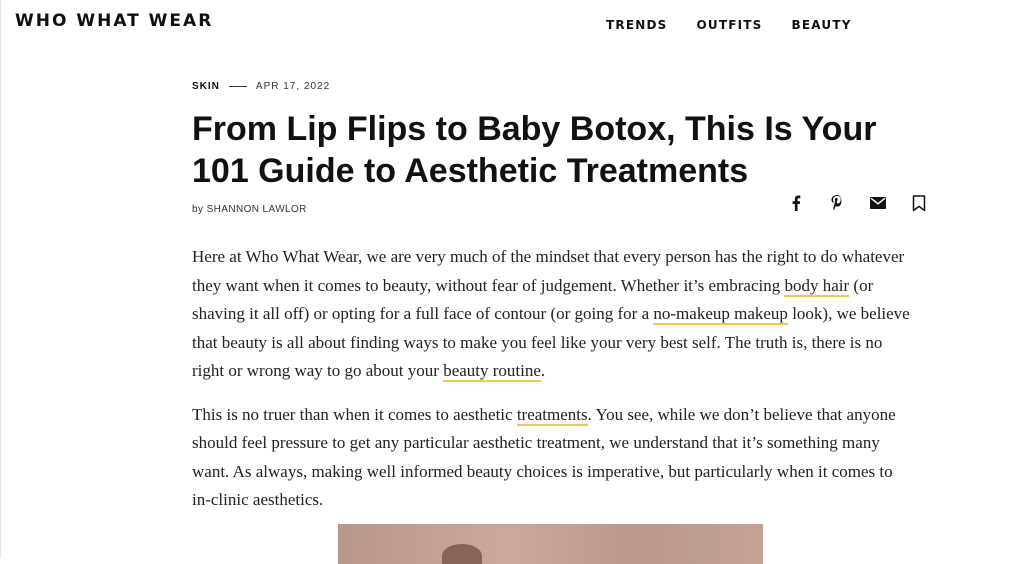  What do you see at coordinates (198, 209) in the screenshot?
I see `byline-prefix: by` at bounding box center [198, 209].